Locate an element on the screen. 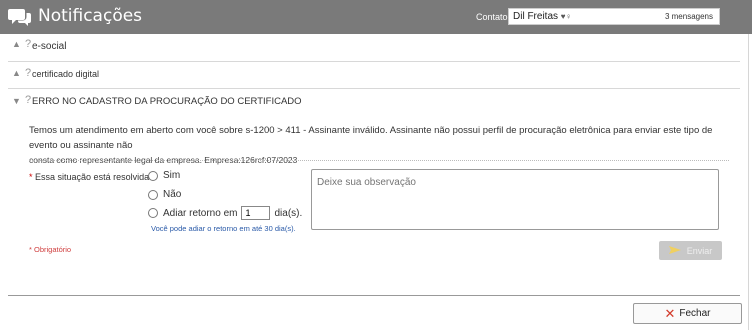 The height and width of the screenshot is (330, 752). radio-sim is located at coordinates (153, 175).